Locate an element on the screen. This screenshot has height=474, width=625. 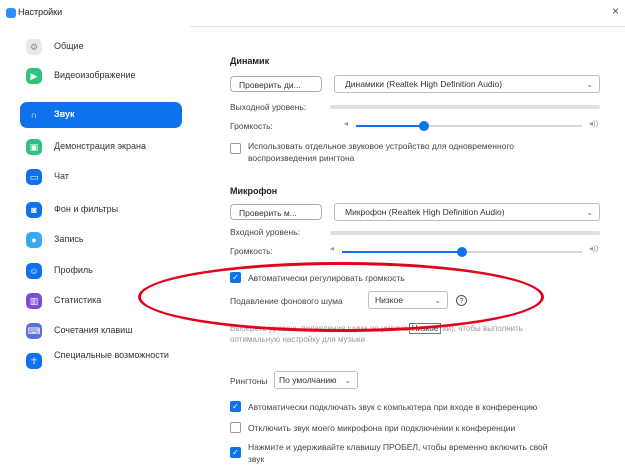
speaker-device-value: Динамики (Realtek High Definition Audio) is located at coordinates (424, 84).